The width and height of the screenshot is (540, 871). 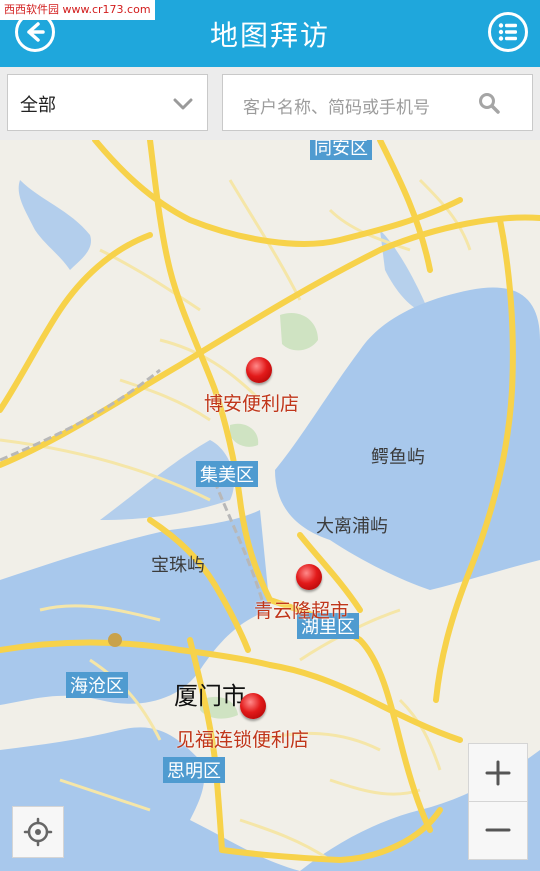 I want to click on search-input: 客户名称、简码或手机号, so click(x=377, y=102).